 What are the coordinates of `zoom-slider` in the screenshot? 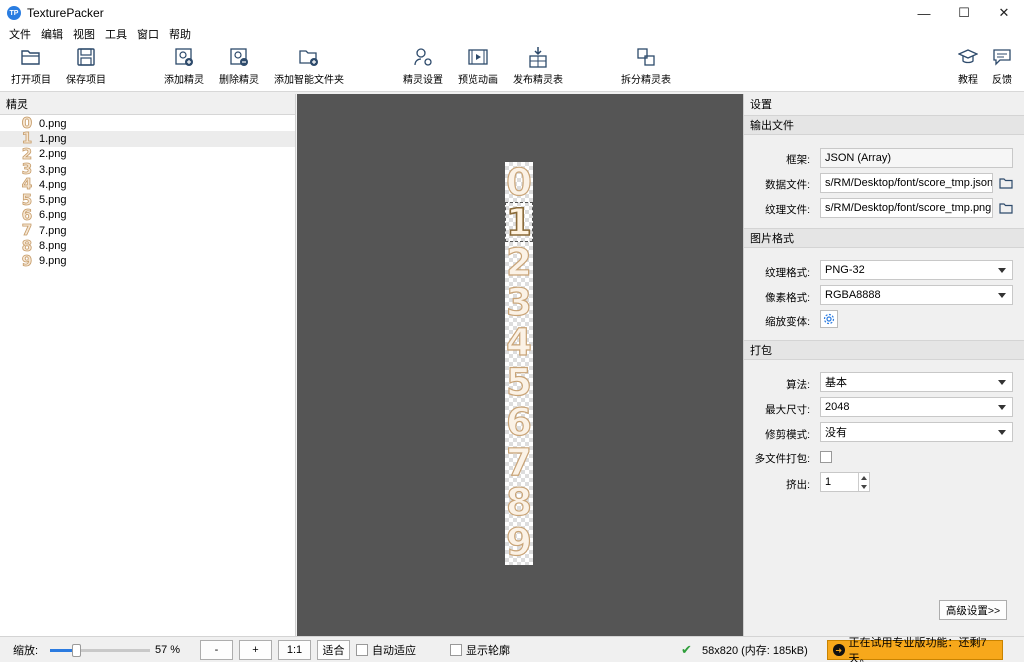 It's located at (100, 650).